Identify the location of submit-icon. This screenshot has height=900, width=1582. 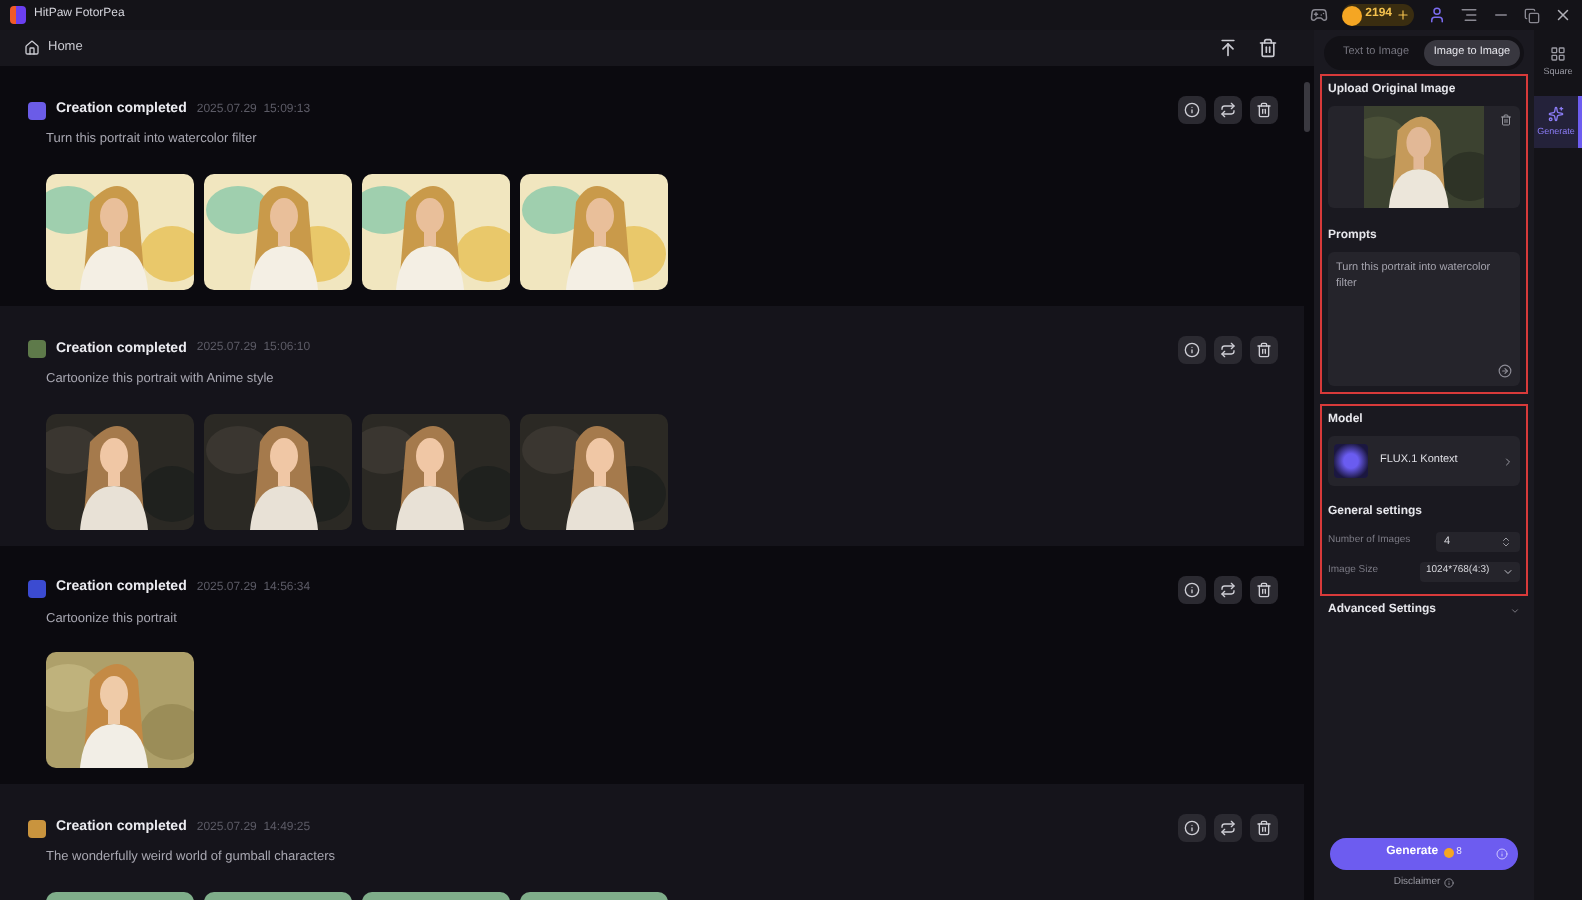
(1505, 371).